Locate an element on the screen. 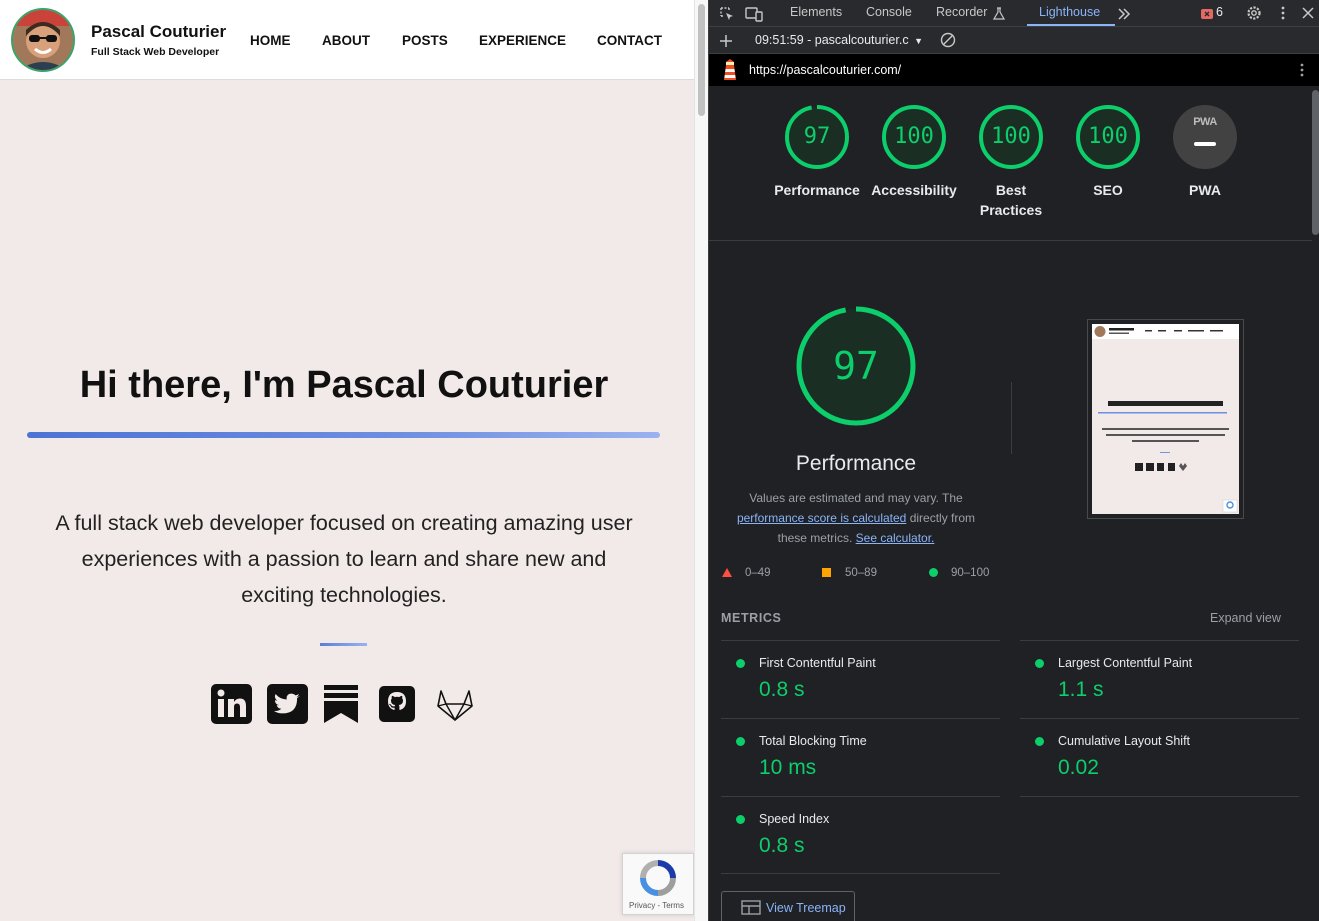  gauge-seo: 100 SEO is located at coordinates (1108, 152).